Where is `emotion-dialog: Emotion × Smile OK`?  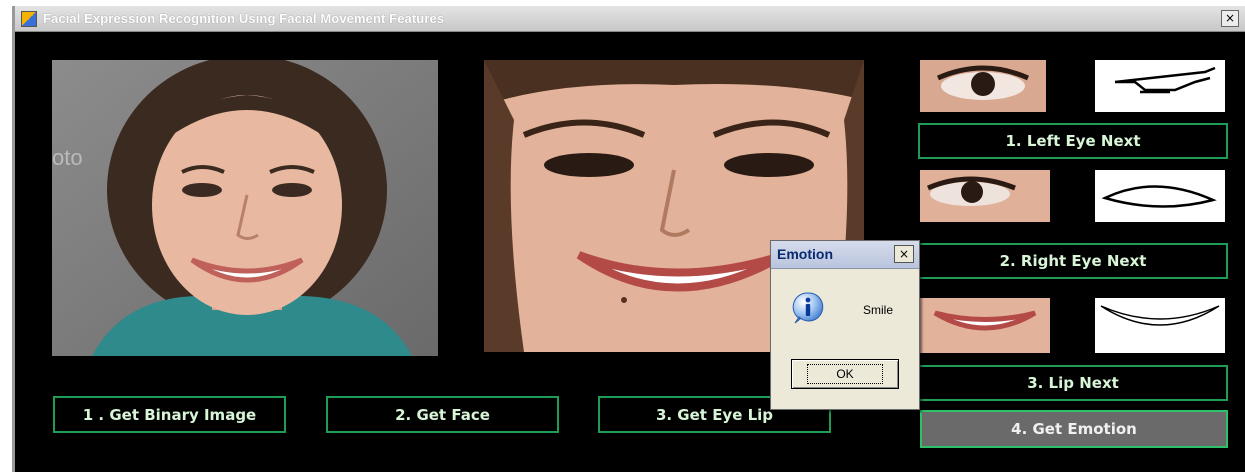 emotion-dialog: Emotion × Smile OK is located at coordinates (845, 325).